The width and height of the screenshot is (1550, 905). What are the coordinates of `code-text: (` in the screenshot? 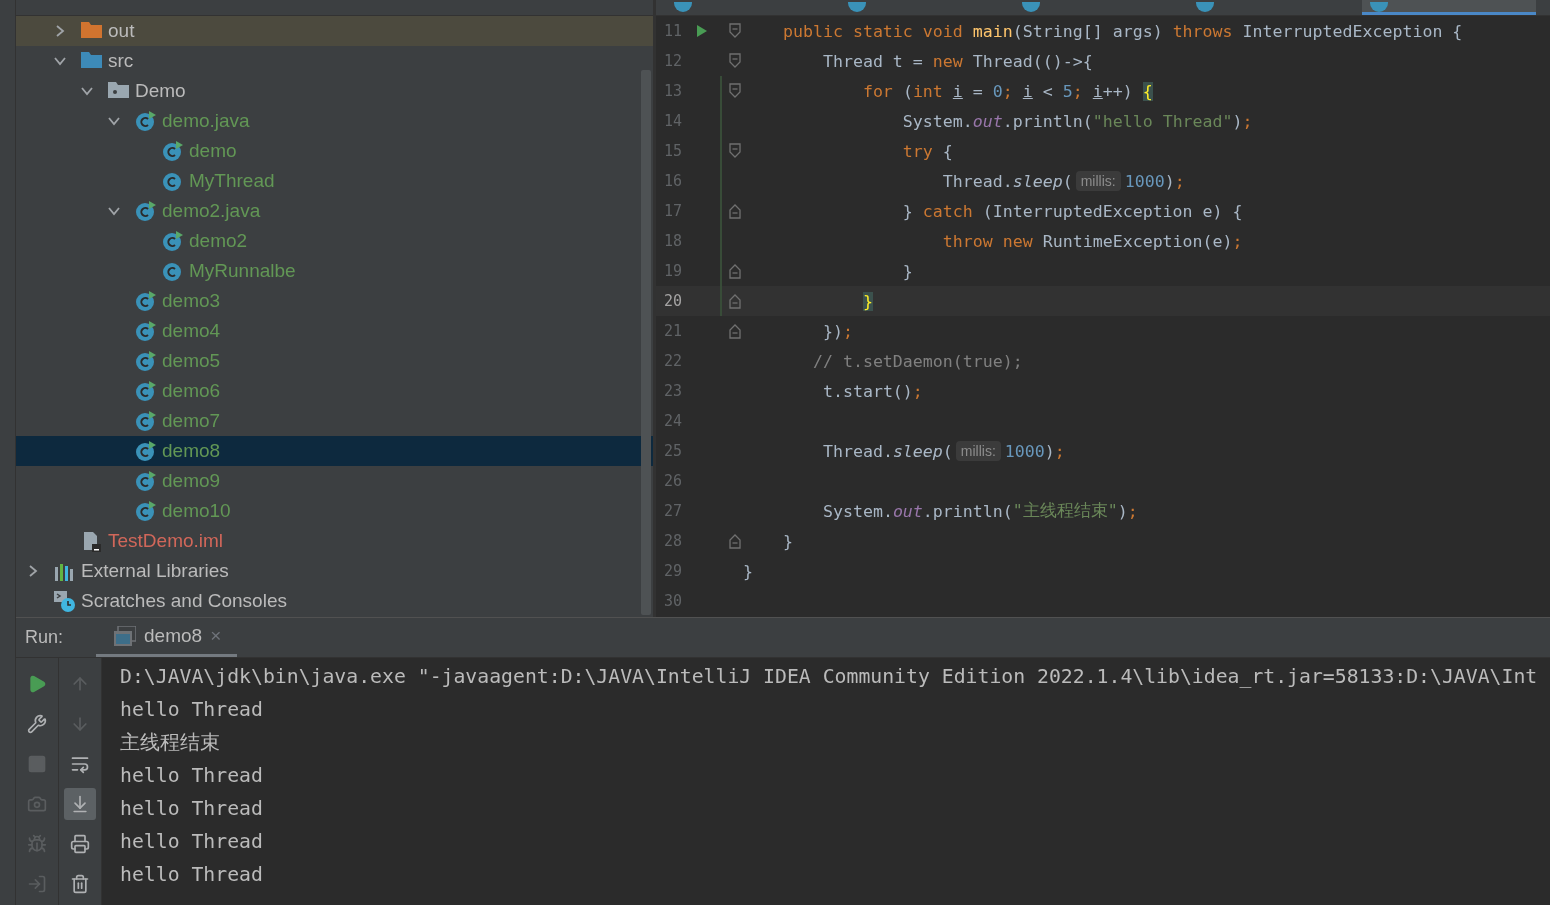 It's located at (947, 451).